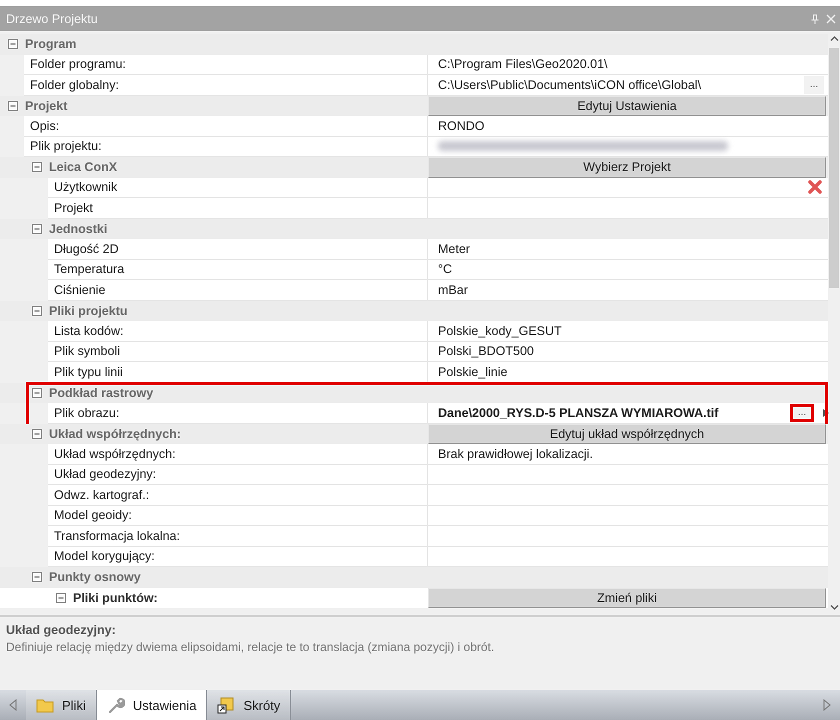 The height and width of the screenshot is (720, 840). I want to click on group-action-button: Zmień pliki, so click(627, 598).